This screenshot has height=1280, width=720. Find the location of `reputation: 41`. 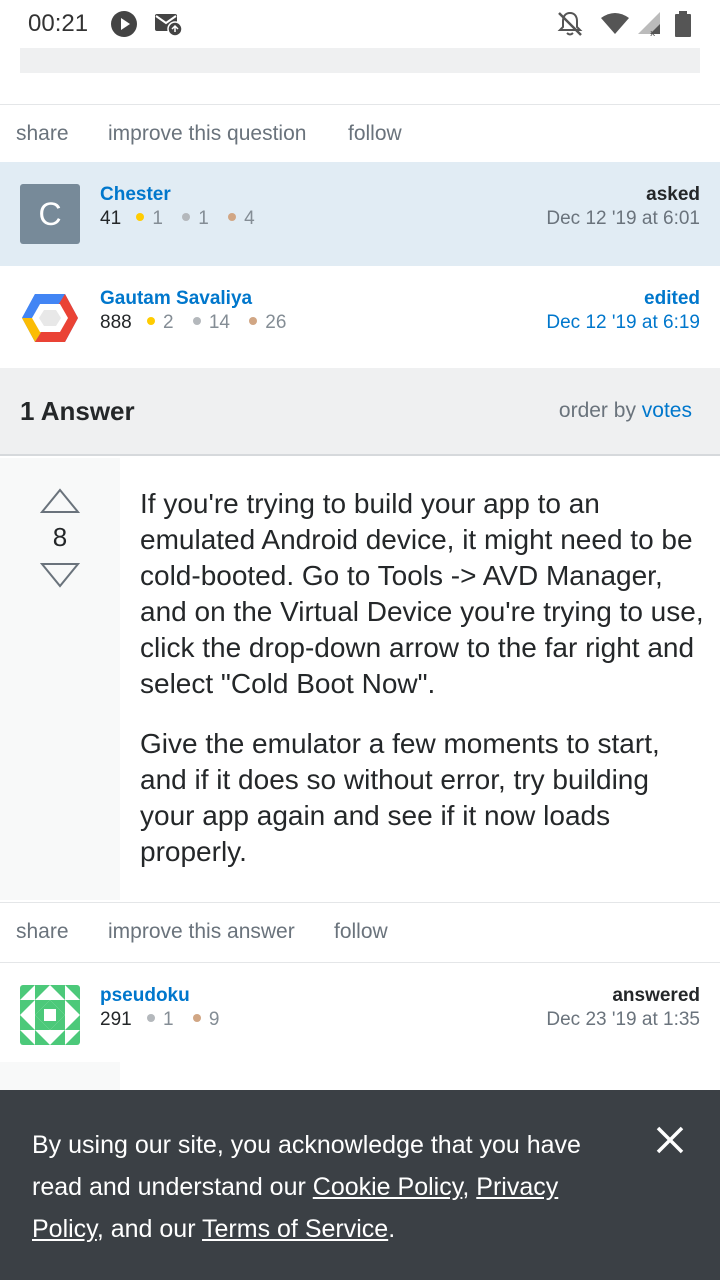

reputation: 41 is located at coordinates (111, 218).